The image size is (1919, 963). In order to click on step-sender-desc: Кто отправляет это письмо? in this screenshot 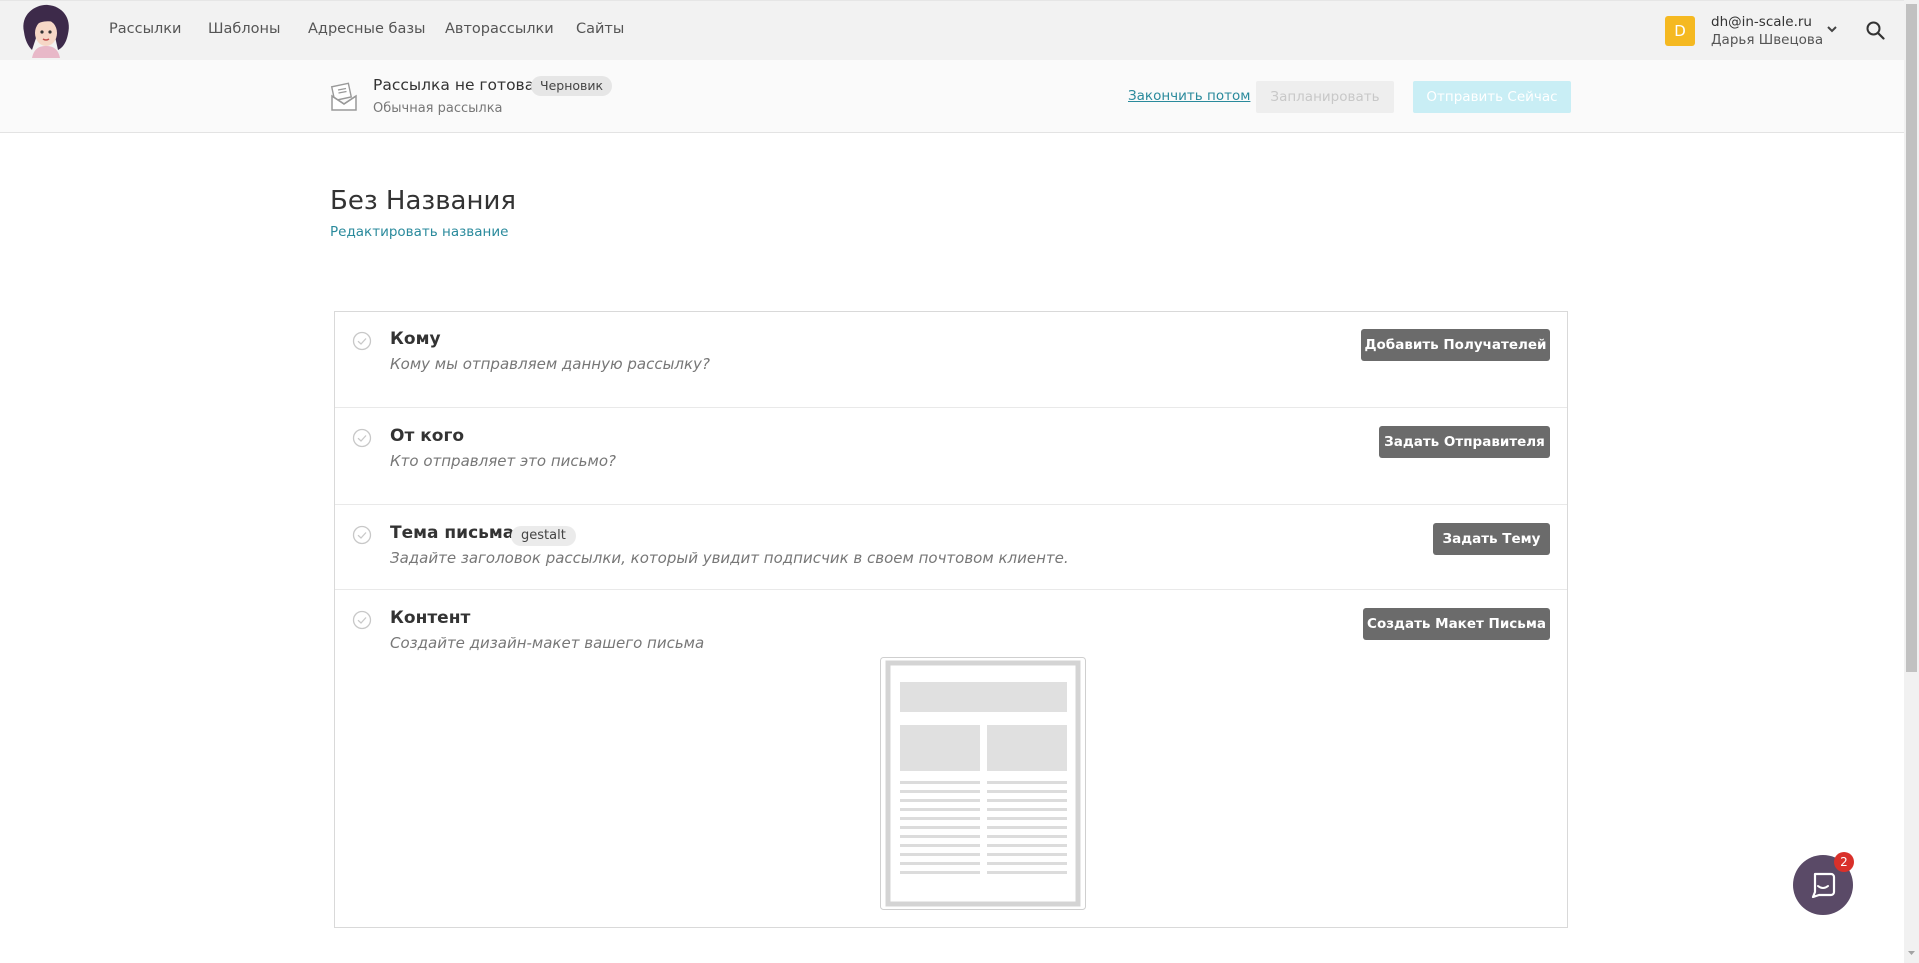, I will do `click(503, 461)`.